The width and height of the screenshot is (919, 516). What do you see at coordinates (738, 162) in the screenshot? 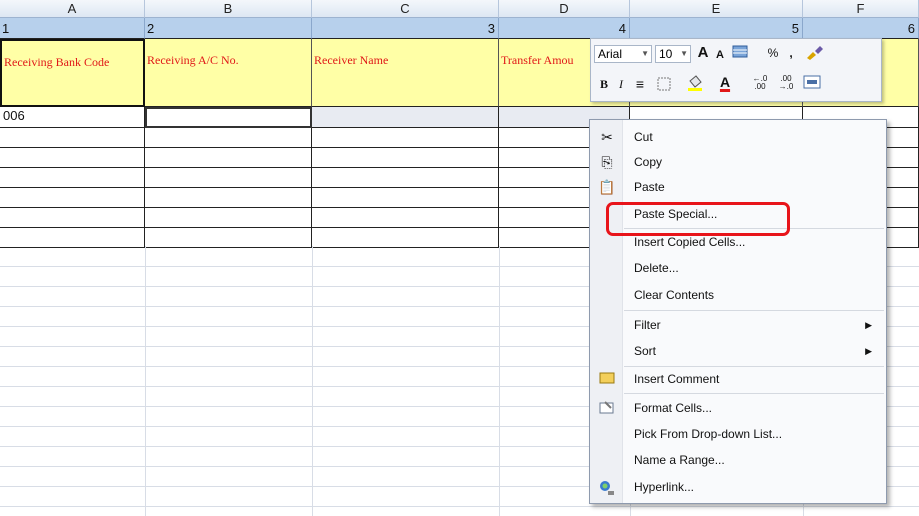
I see `menu-item-copy: ⎘ Copy` at bounding box center [738, 162].